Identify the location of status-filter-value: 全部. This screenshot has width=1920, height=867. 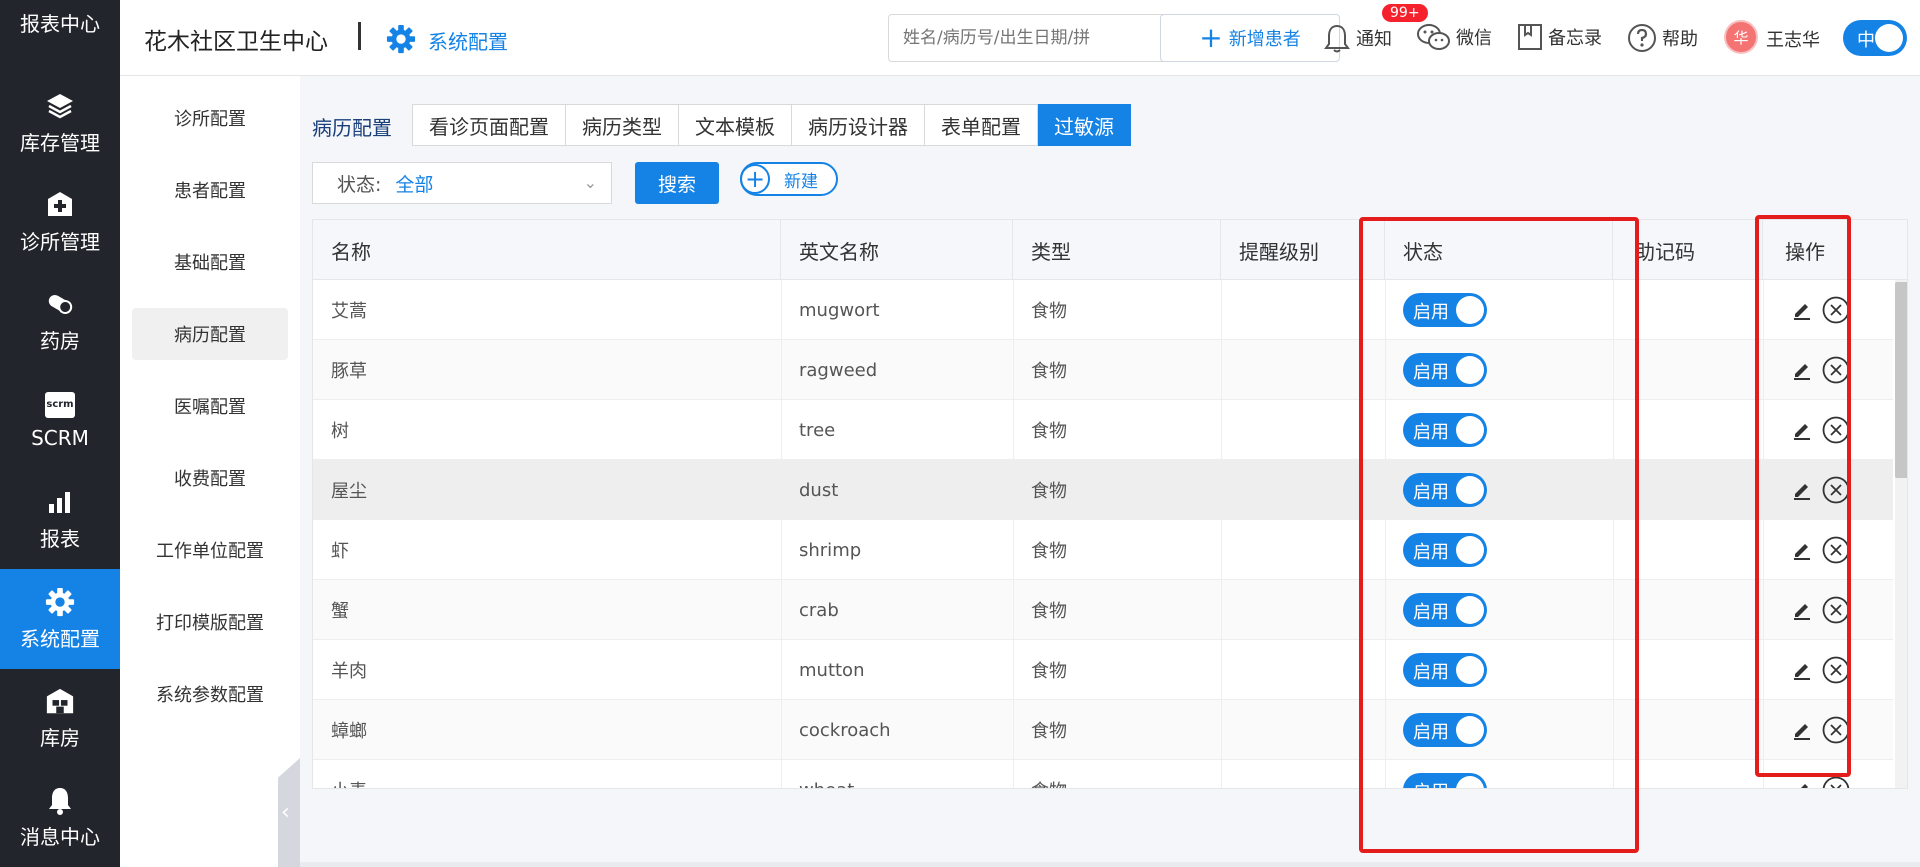
(414, 184).